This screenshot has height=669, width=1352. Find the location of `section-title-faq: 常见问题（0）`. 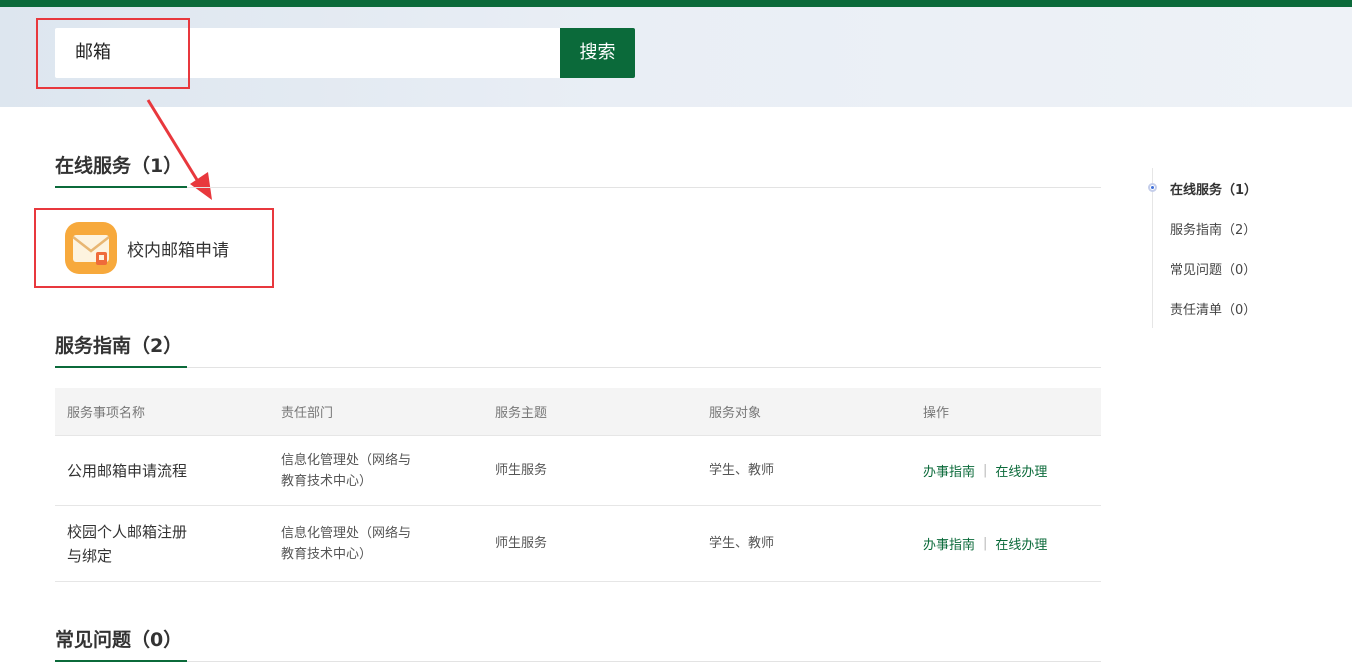

section-title-faq: 常见问题（0） is located at coordinates (119, 640).